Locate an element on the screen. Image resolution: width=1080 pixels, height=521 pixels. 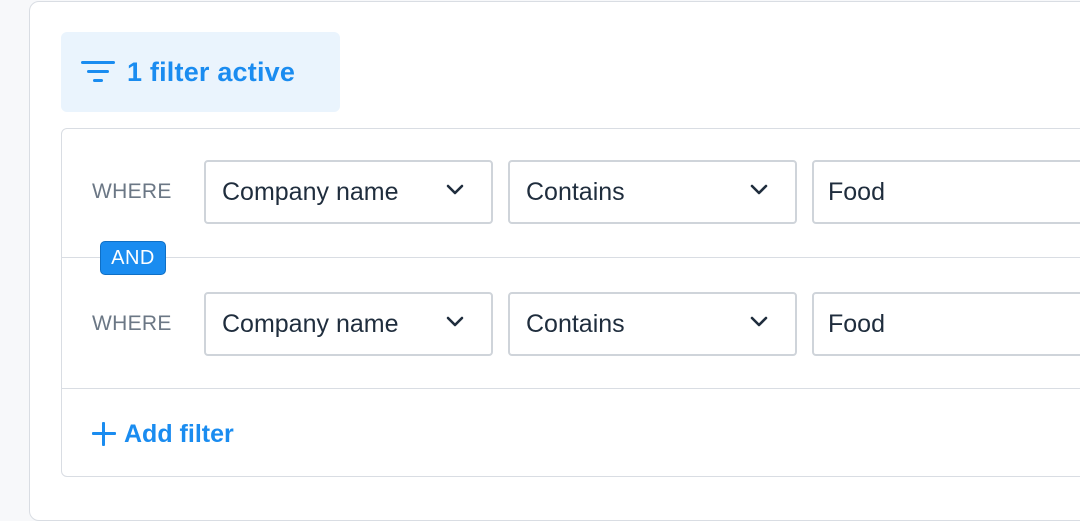
conjunction-badge: AND is located at coordinates (133, 258).